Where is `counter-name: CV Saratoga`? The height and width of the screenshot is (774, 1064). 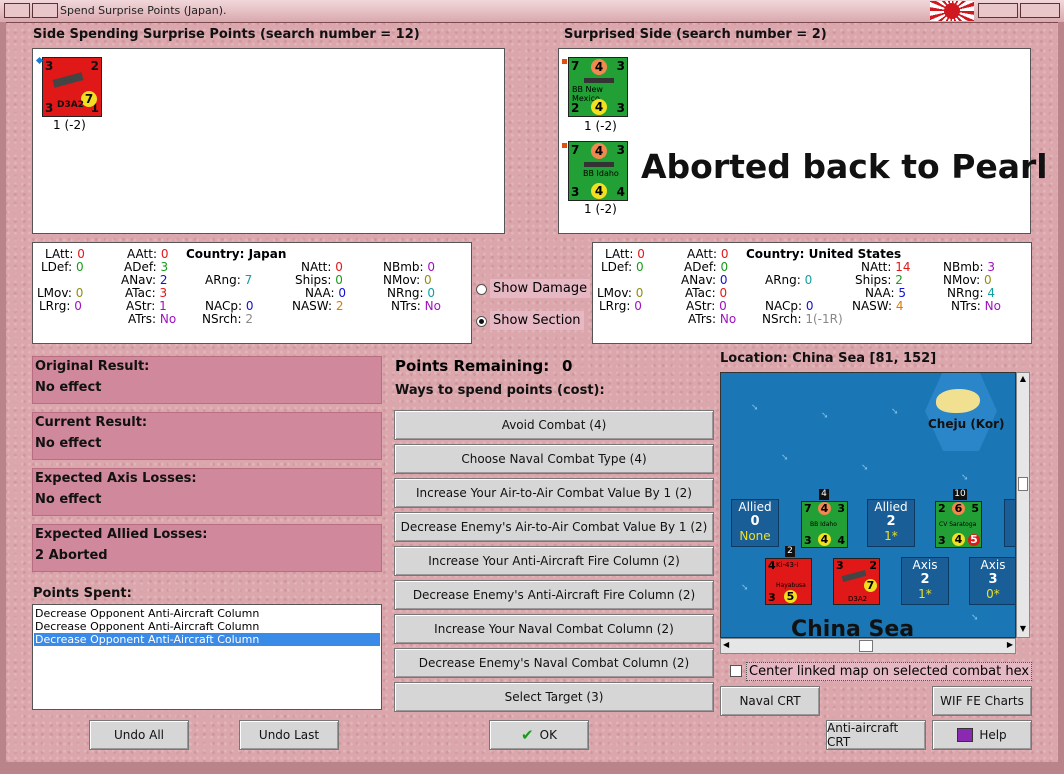 counter-name: CV Saratoga is located at coordinates (958, 524).